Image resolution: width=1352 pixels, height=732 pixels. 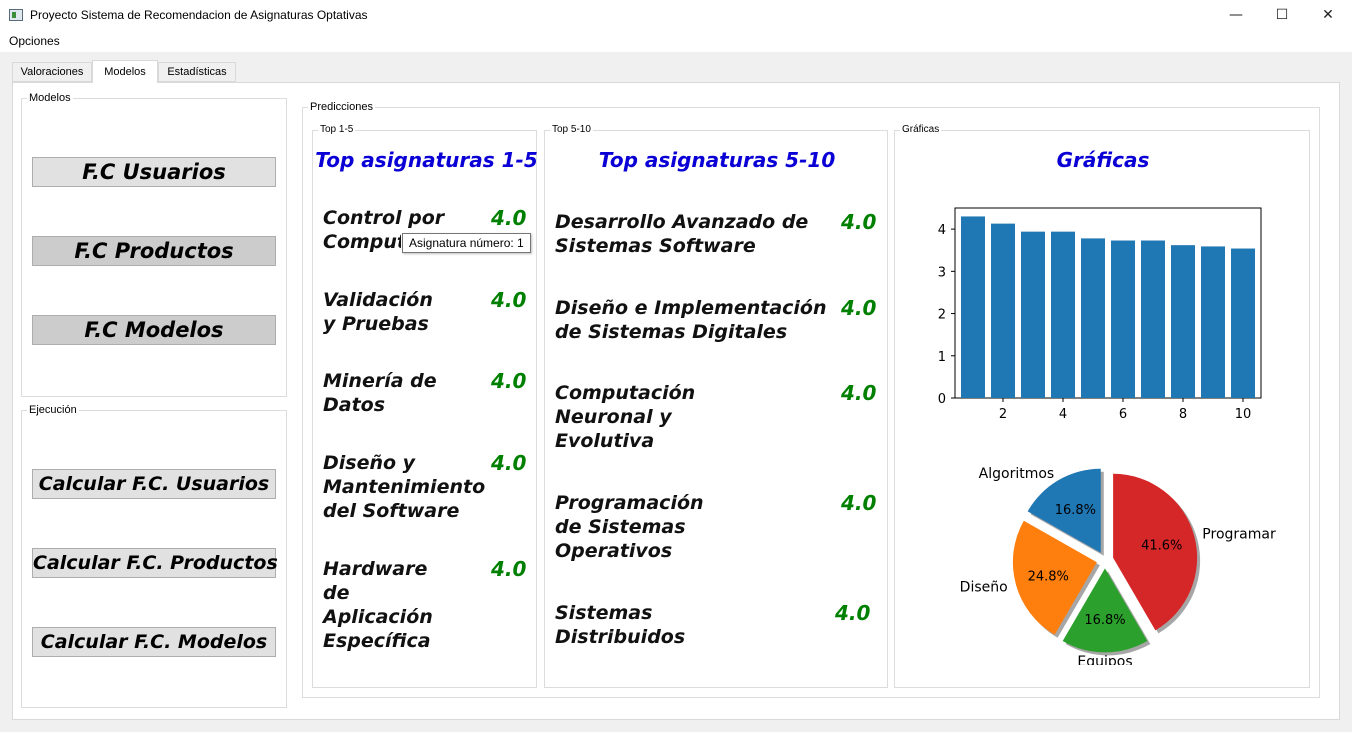 I want to click on x-tick-label: 4, so click(x=1063, y=414).